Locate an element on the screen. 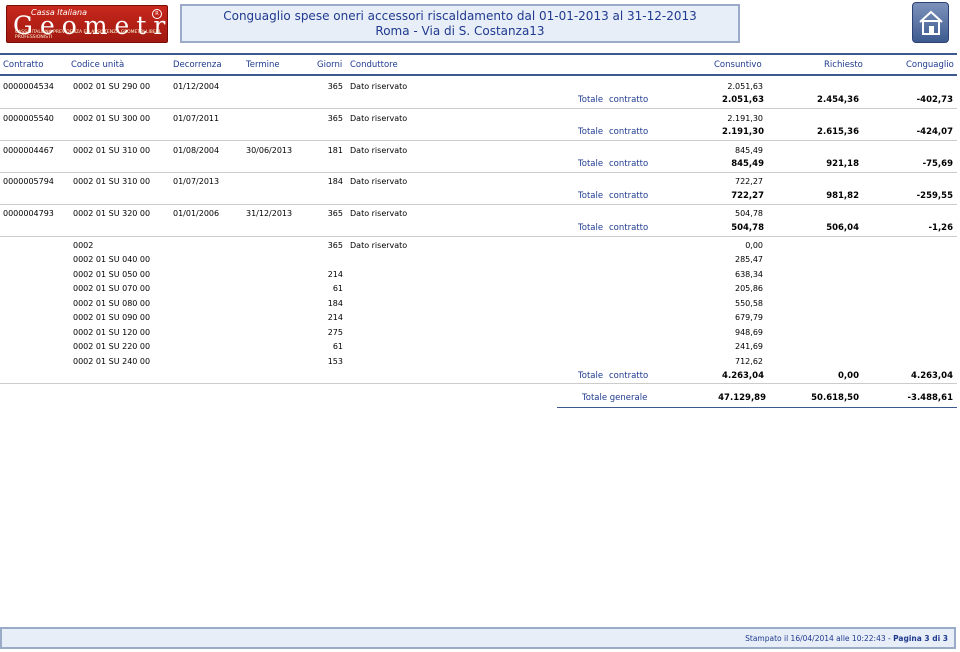 Image resolution: width=960 pixels, height=652 pixels. end-date: 30/06/2013 is located at coordinates (269, 150).